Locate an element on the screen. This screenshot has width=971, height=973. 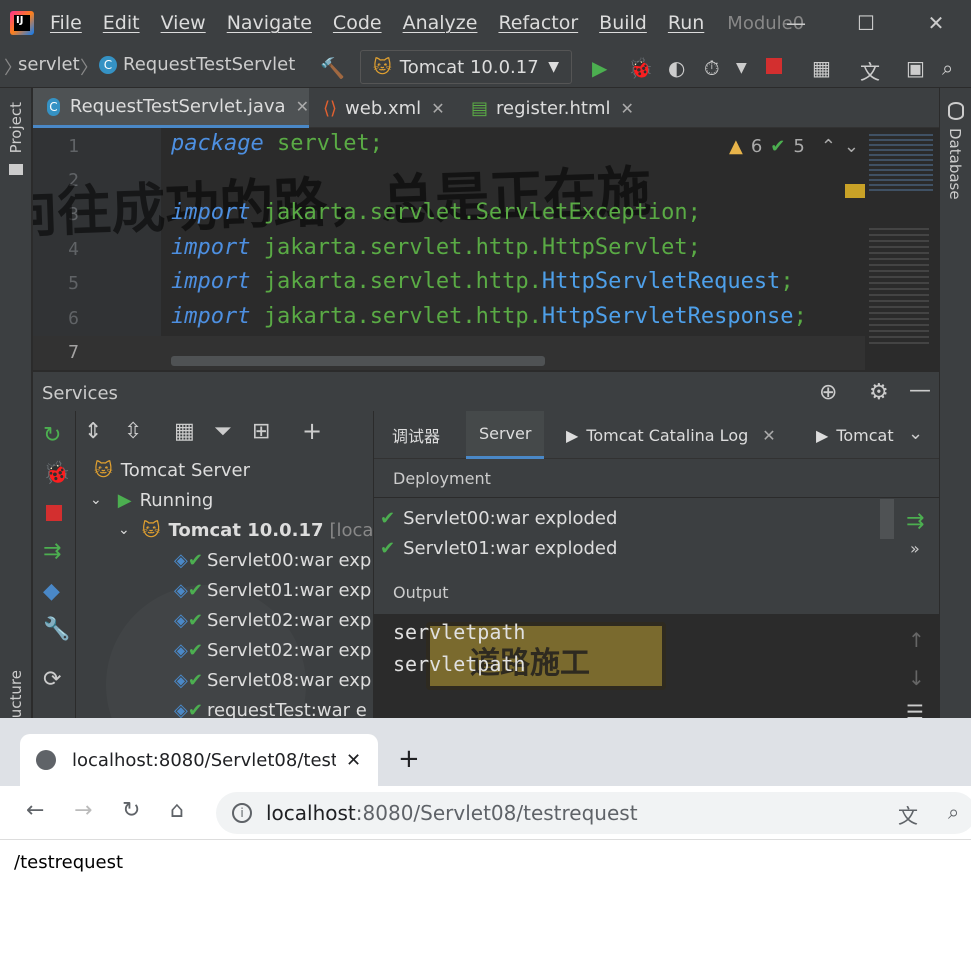
reload-icon: ↻ is located at coordinates (131, 810).